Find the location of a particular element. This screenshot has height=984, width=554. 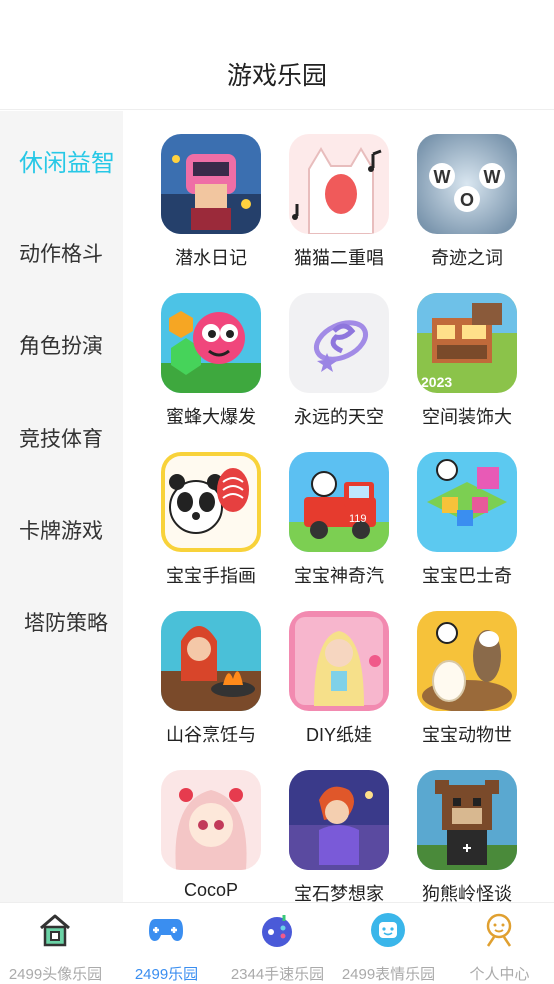

sidebar-item-action-fighting: 动作格斗 is located at coordinates (61, 256).